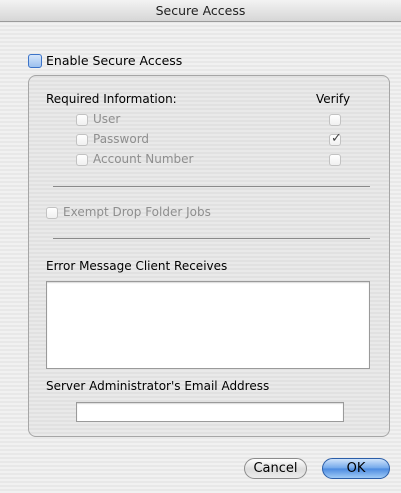 This screenshot has width=401, height=493. I want to click on title-bar: Secure Access, so click(200, 11).